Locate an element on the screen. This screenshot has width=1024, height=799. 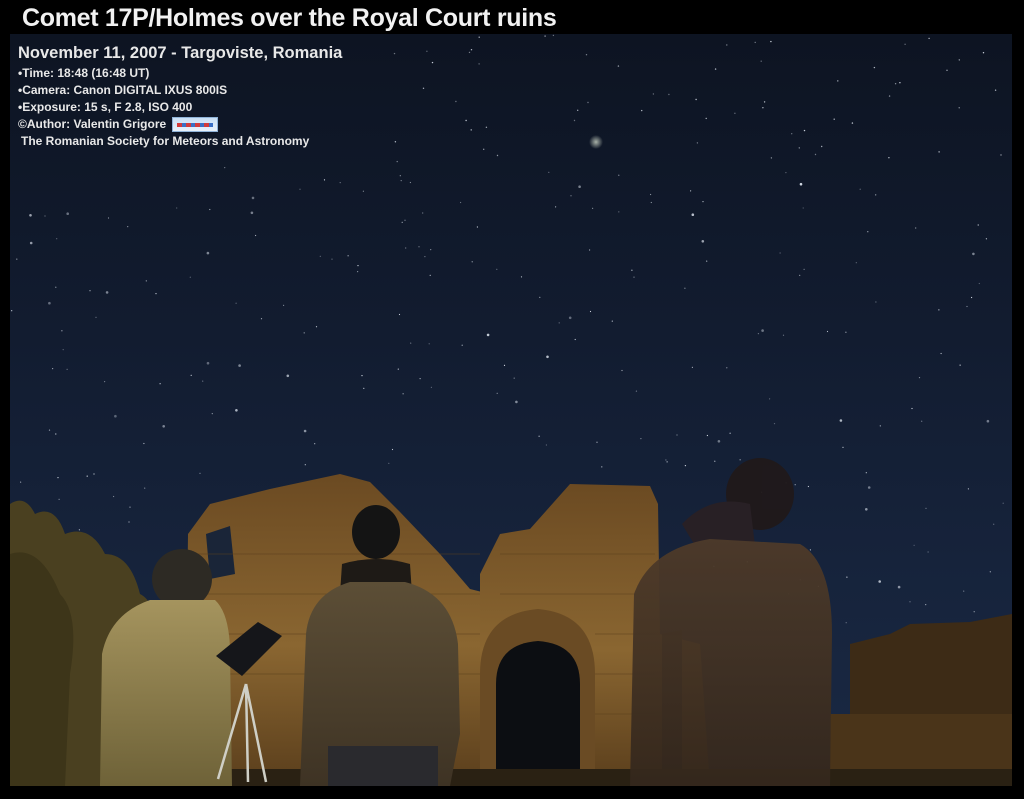
archway-opening is located at coordinates (538, 708).